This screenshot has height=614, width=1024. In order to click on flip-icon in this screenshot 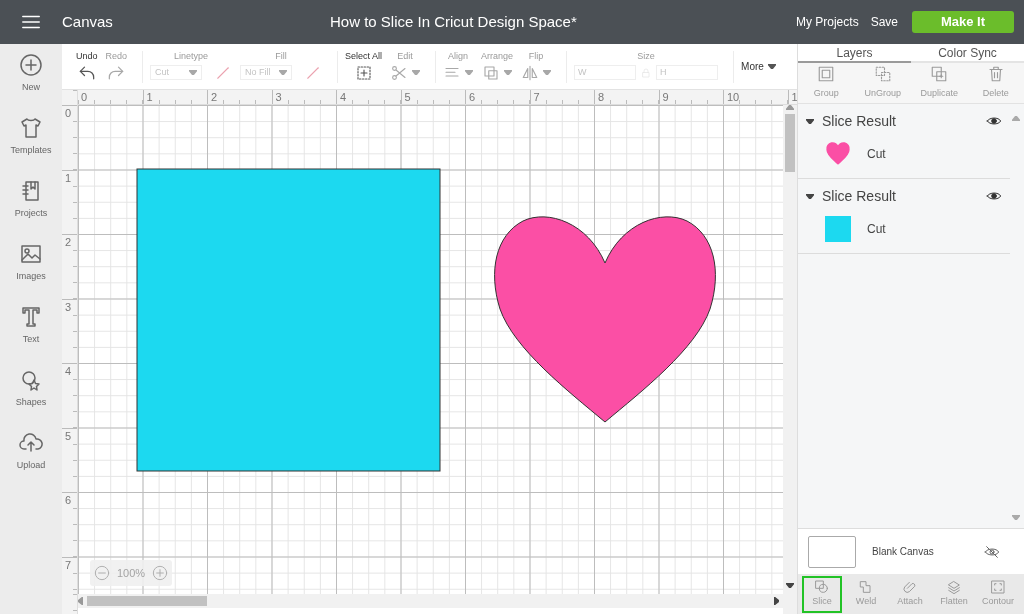, I will do `click(530, 72)`.